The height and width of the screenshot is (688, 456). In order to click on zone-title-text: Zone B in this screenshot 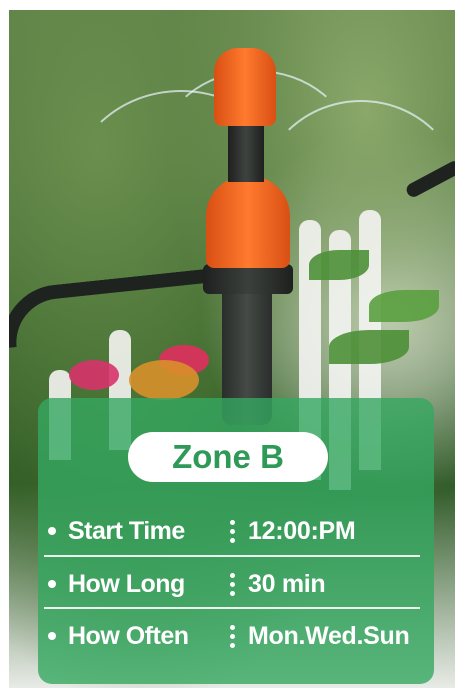, I will do `click(228, 456)`.